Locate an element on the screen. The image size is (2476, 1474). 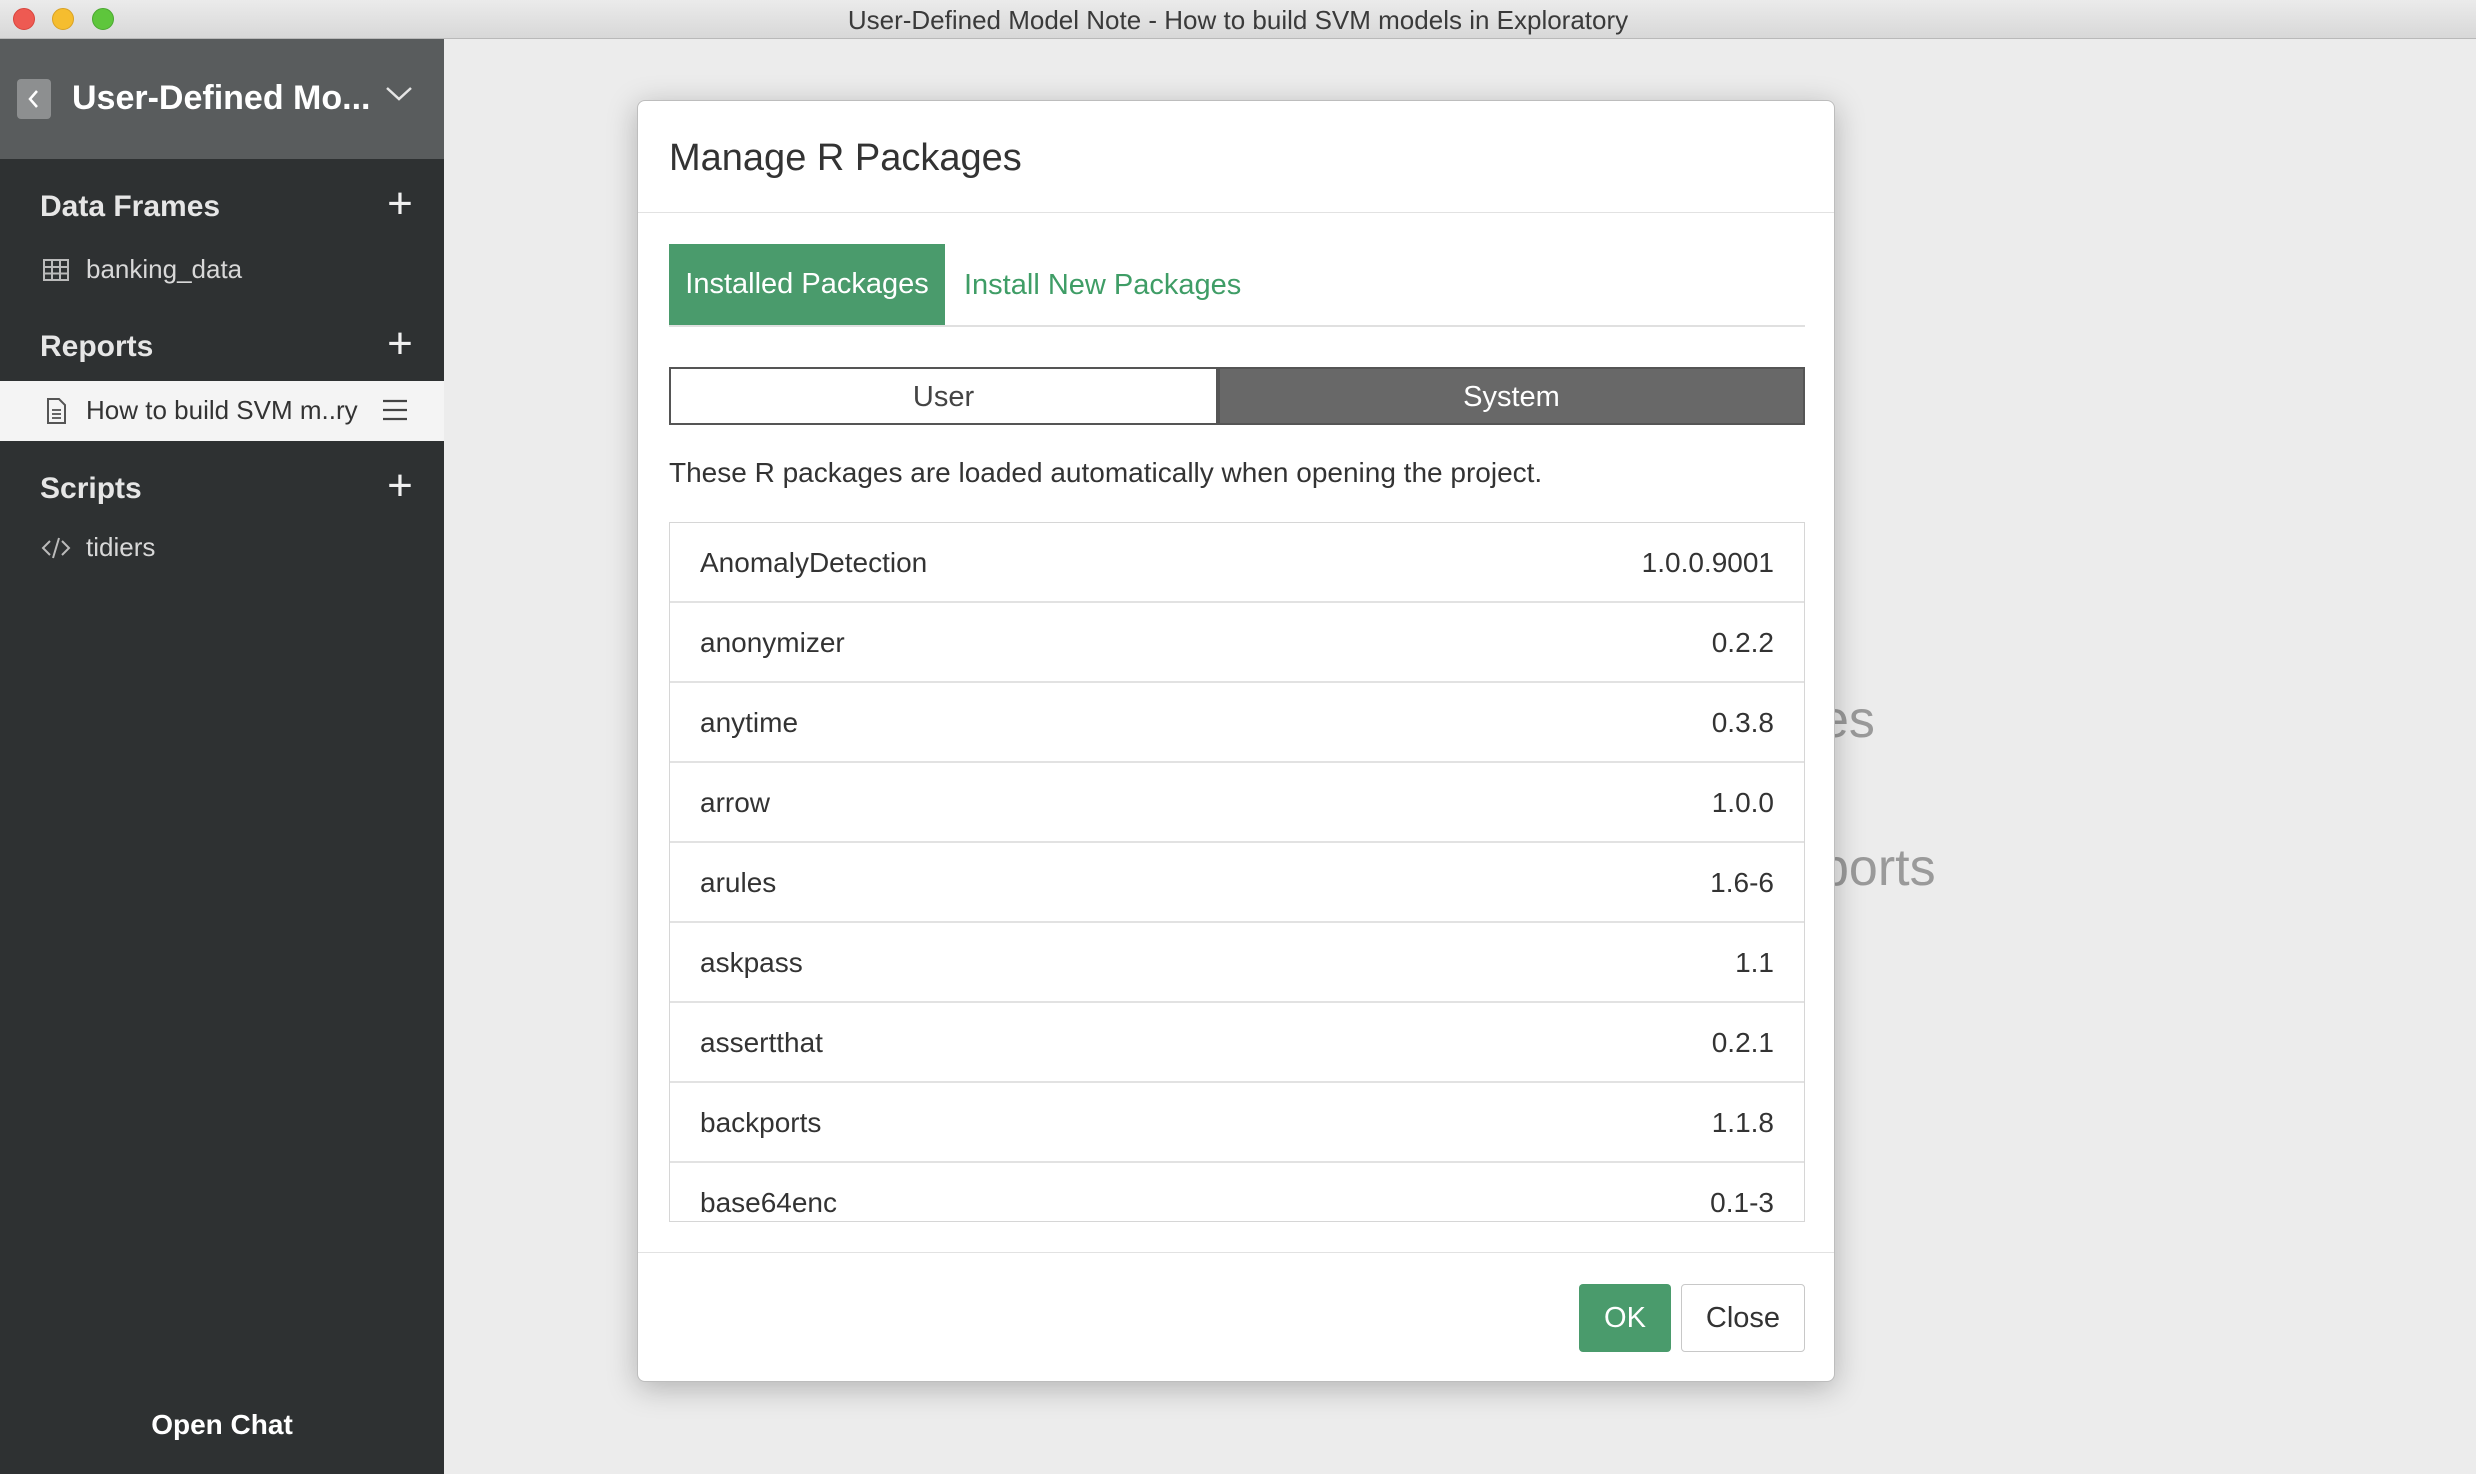
package-name: base64enc is located at coordinates (769, 1202).